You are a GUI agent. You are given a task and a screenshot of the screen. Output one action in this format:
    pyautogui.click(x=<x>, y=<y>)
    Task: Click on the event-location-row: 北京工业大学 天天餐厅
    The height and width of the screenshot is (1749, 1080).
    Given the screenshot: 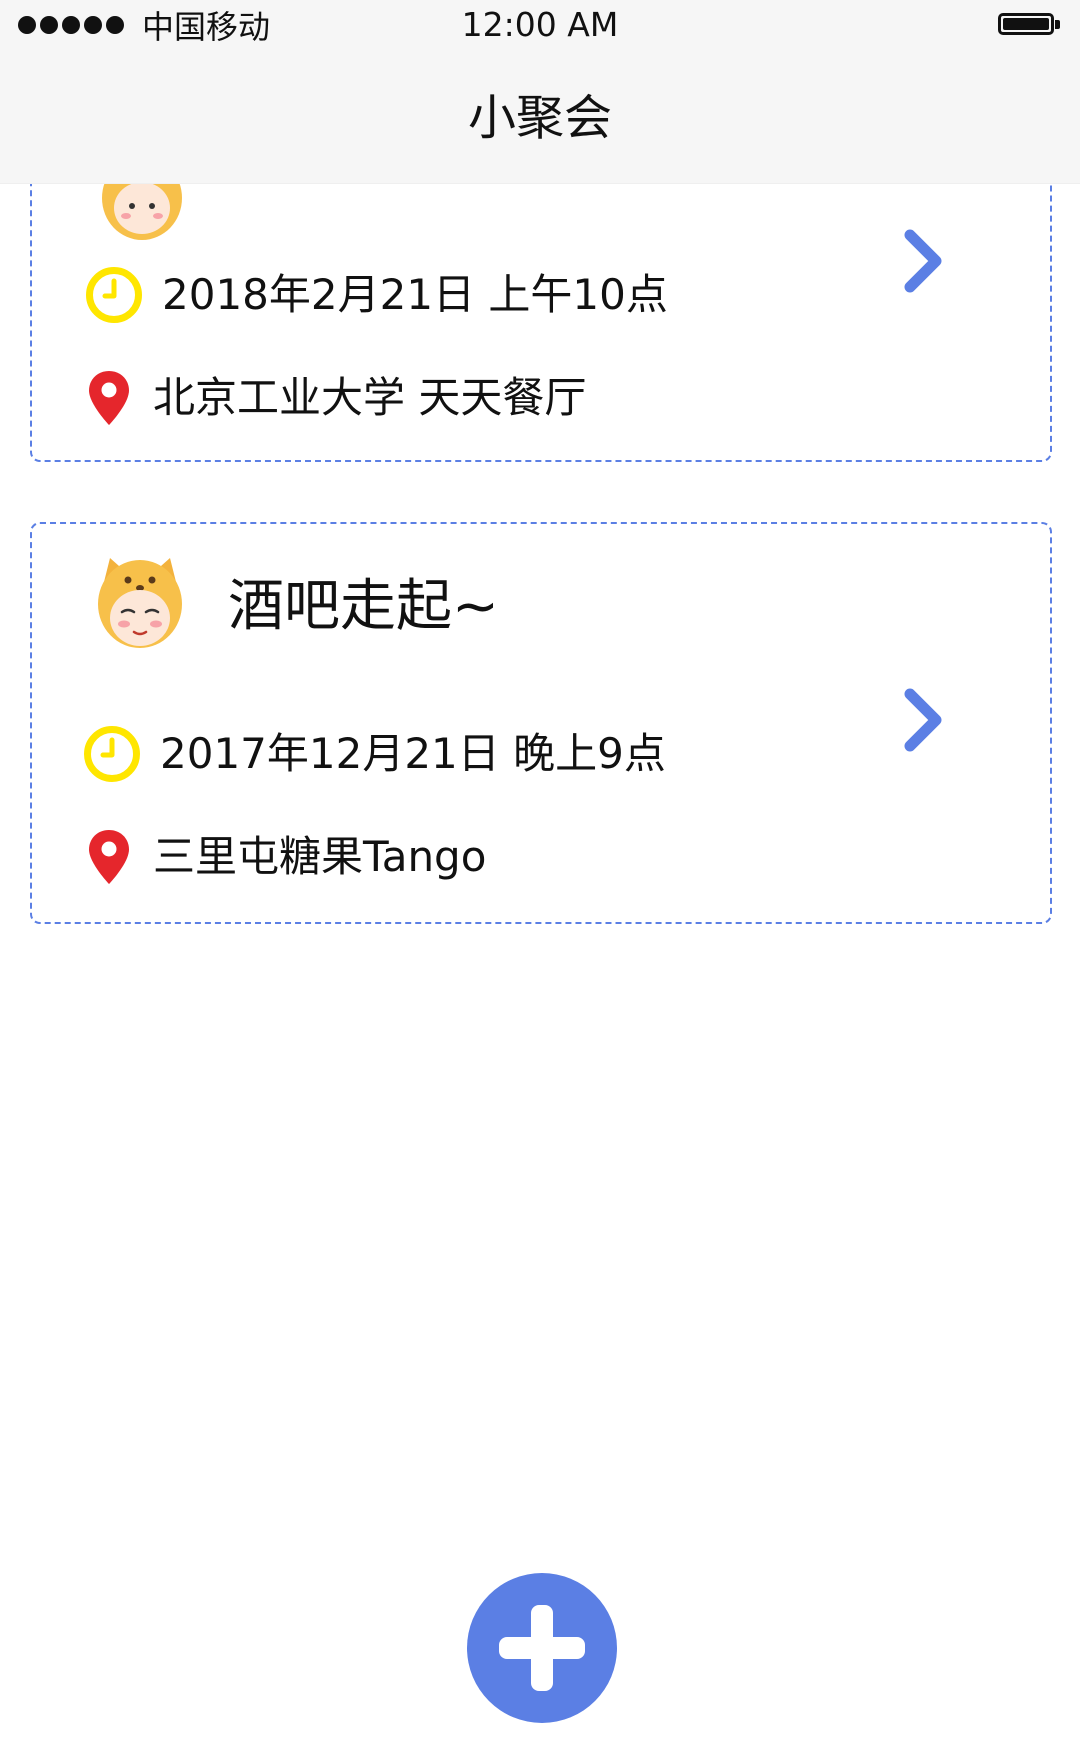 What is the action you would take?
    pyautogui.click(x=336, y=398)
    